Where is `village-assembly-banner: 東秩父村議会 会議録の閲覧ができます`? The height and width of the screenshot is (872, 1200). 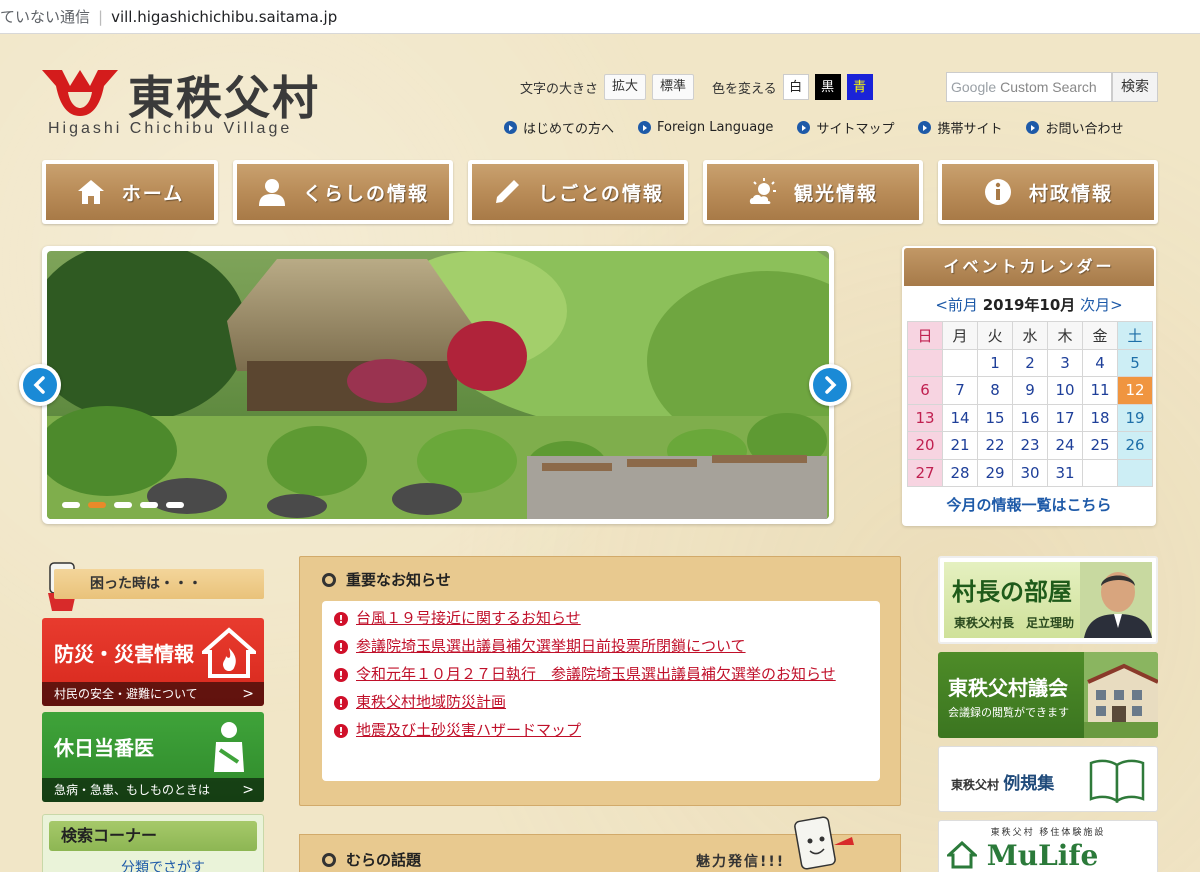 village-assembly-banner: 東秩父村議会 会議録の閲覧ができます is located at coordinates (1048, 695).